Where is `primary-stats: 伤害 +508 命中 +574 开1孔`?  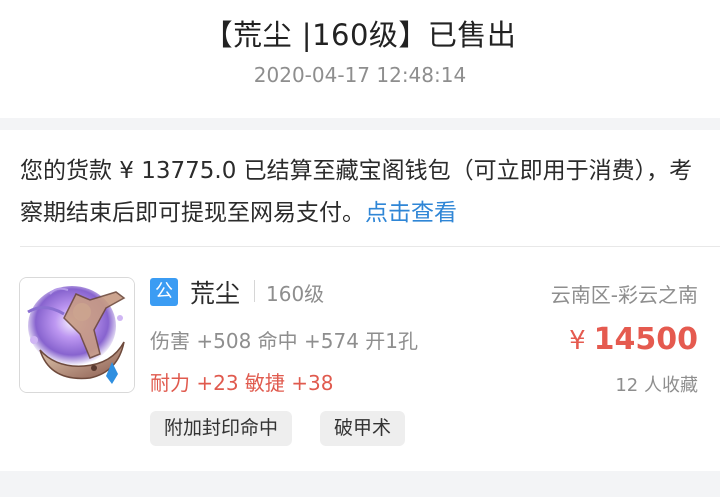
primary-stats: 伤害 +508 命中 +574 开1孔 is located at coordinates (284, 341).